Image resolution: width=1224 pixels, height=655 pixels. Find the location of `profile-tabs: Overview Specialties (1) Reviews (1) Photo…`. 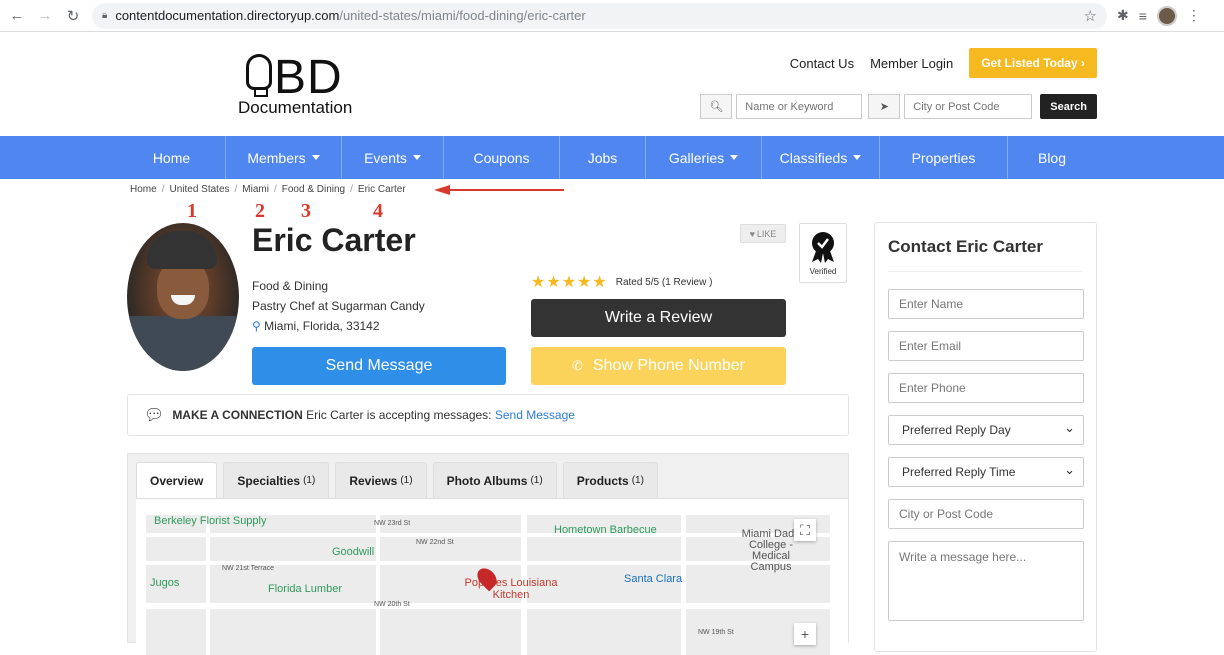

profile-tabs: Overview Specialties (1) Reviews (1) Photo… is located at coordinates (397, 480).